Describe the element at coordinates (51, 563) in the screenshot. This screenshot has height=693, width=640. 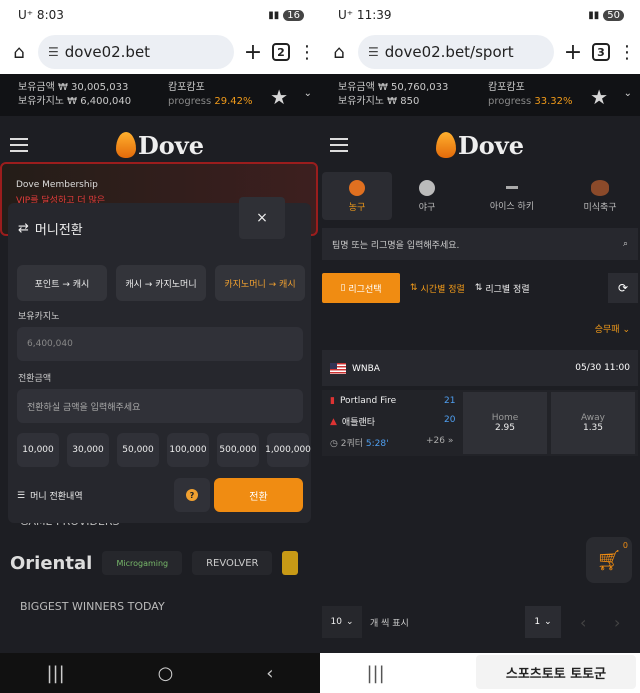
I see `provider-oriental: Oriental` at that location.